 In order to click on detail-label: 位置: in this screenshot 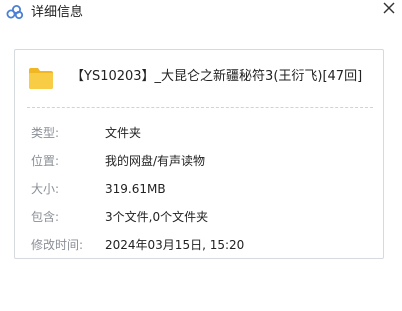, I will do `click(45, 161)`.